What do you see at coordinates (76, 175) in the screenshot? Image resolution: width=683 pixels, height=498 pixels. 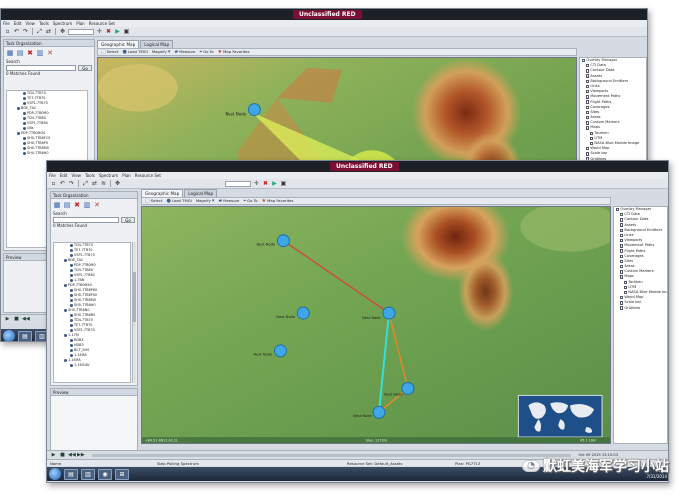 I see `menu-view: View` at bounding box center [76, 175].